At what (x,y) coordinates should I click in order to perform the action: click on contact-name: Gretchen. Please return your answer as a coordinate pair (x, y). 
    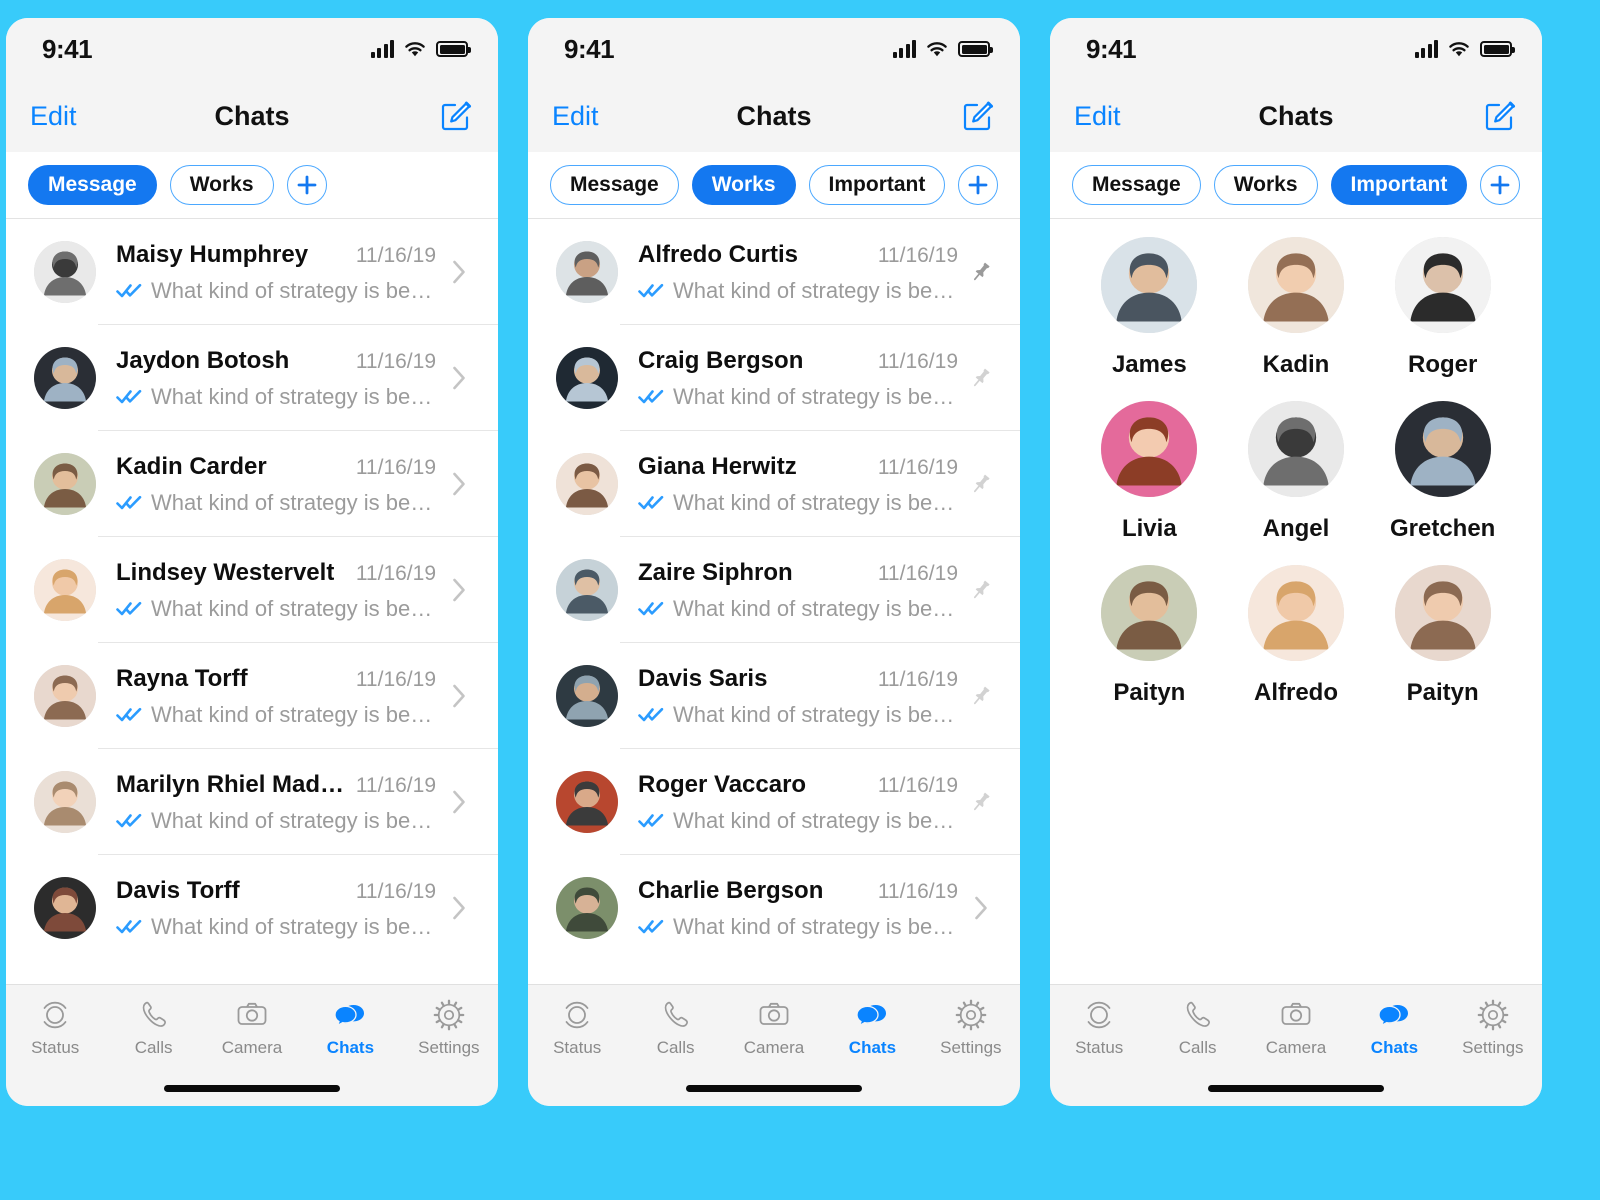
    Looking at the image, I should click on (1442, 528).